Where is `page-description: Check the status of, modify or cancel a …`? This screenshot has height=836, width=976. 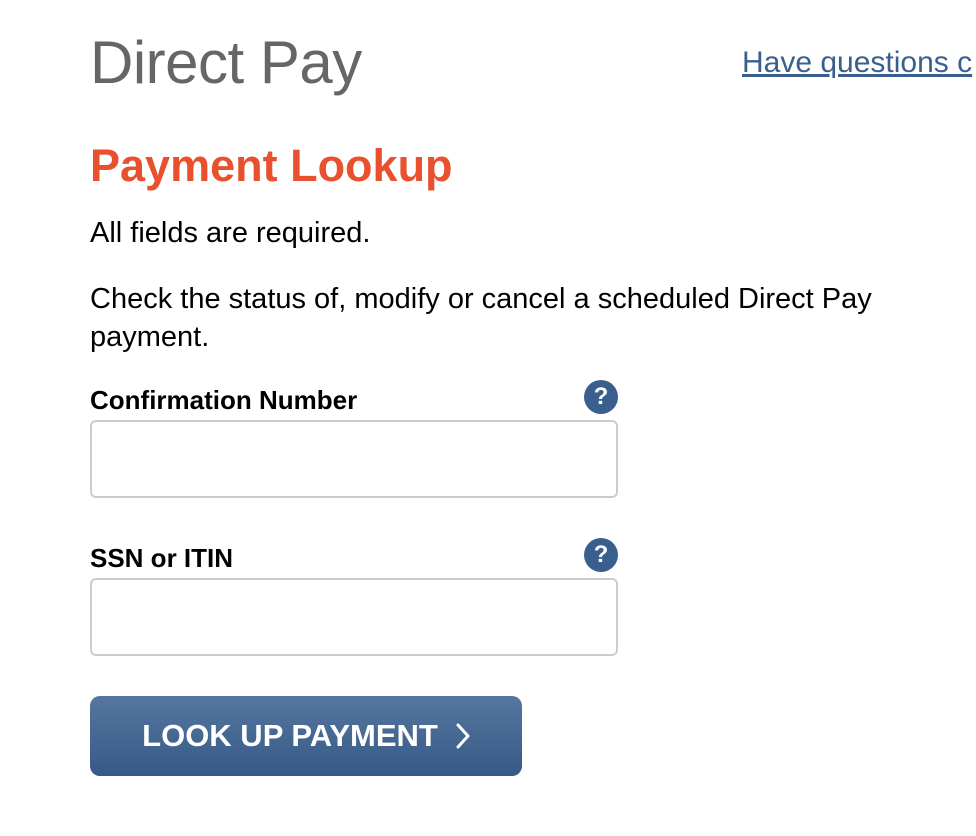 page-description: Check the status of, modify or cancel a … is located at coordinates (481, 318).